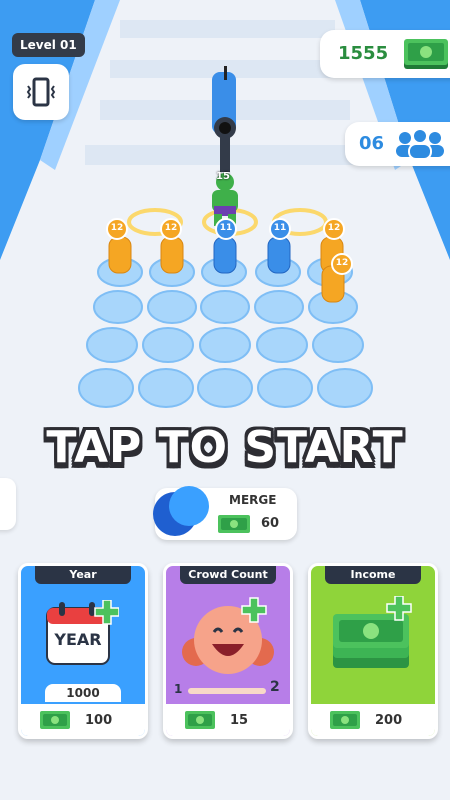  I want to click on yellow-number-3: 12, so click(334, 228).